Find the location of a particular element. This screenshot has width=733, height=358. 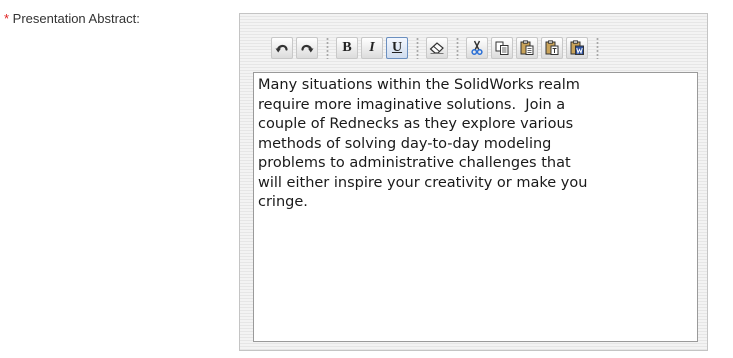

paste-from-word-button is located at coordinates (577, 47).